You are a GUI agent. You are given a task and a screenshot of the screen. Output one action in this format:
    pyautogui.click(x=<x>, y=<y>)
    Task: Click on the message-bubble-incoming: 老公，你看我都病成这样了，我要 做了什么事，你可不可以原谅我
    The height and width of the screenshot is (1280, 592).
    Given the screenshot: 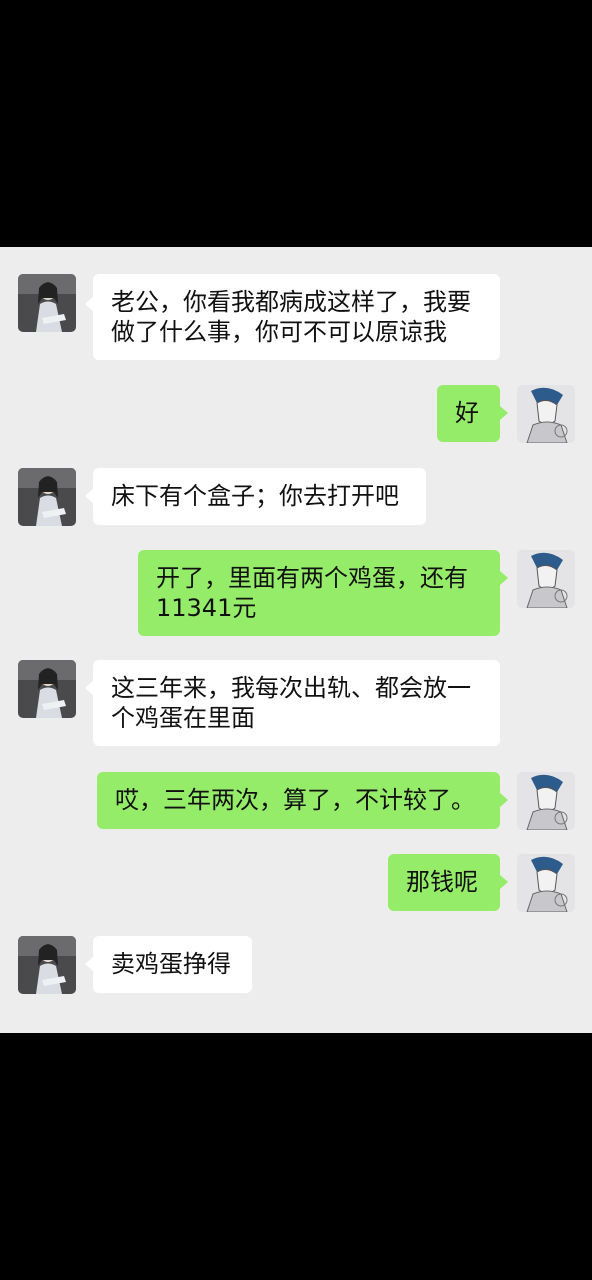 What is the action you would take?
    pyautogui.click(x=296, y=317)
    